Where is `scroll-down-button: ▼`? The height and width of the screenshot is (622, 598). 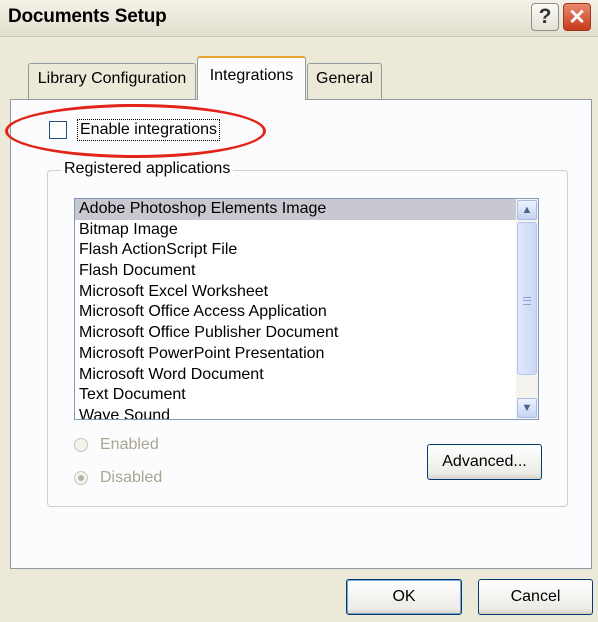
scroll-down-button: ▼ is located at coordinates (527, 408).